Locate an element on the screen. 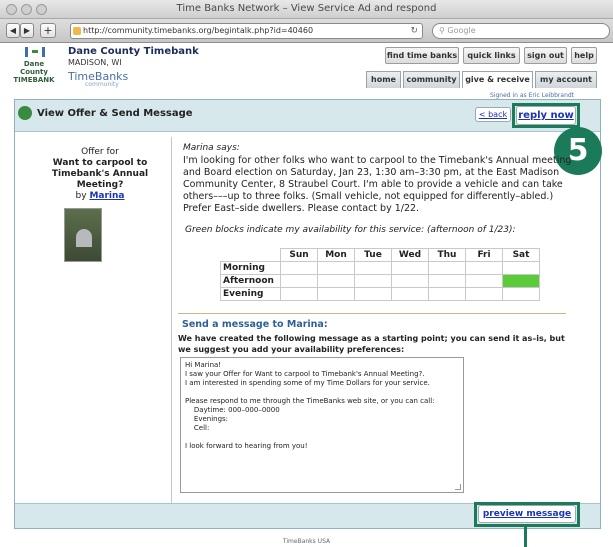 This screenshot has height=547, width=613. page-footer: TimeBanks USA is located at coordinates (306, 541).